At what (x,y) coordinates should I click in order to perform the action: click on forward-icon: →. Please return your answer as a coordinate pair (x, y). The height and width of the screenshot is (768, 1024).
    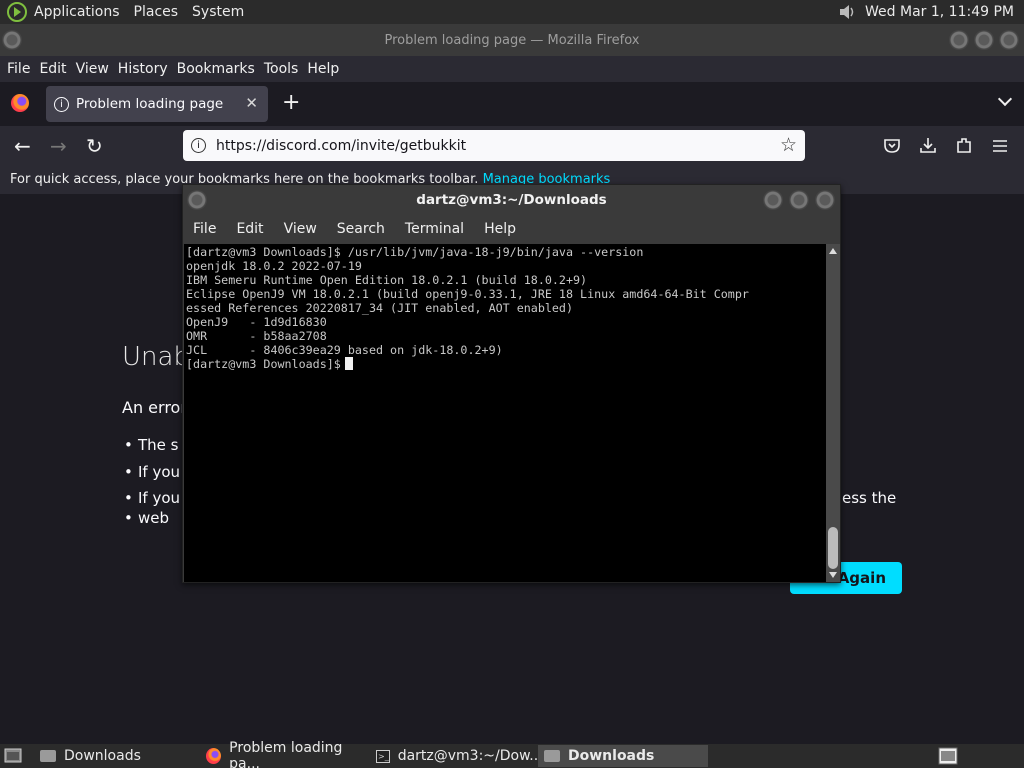
    Looking at the image, I should click on (58, 146).